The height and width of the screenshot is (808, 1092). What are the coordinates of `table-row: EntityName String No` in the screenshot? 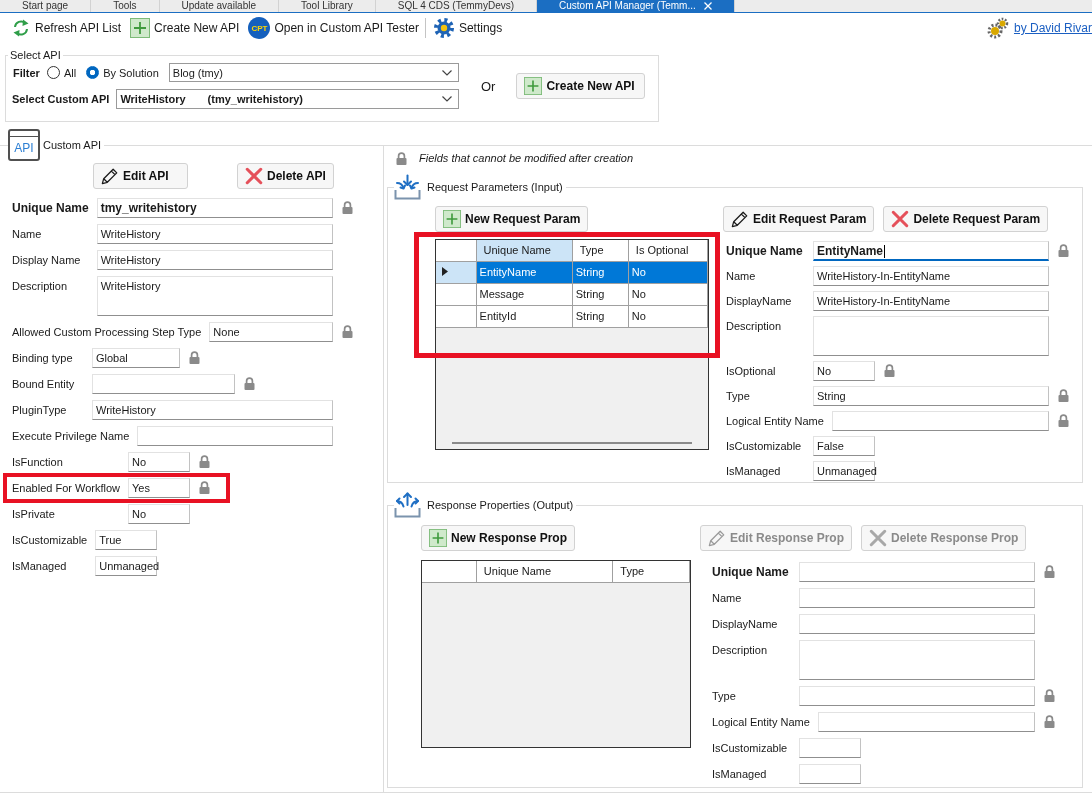 It's located at (572, 272).